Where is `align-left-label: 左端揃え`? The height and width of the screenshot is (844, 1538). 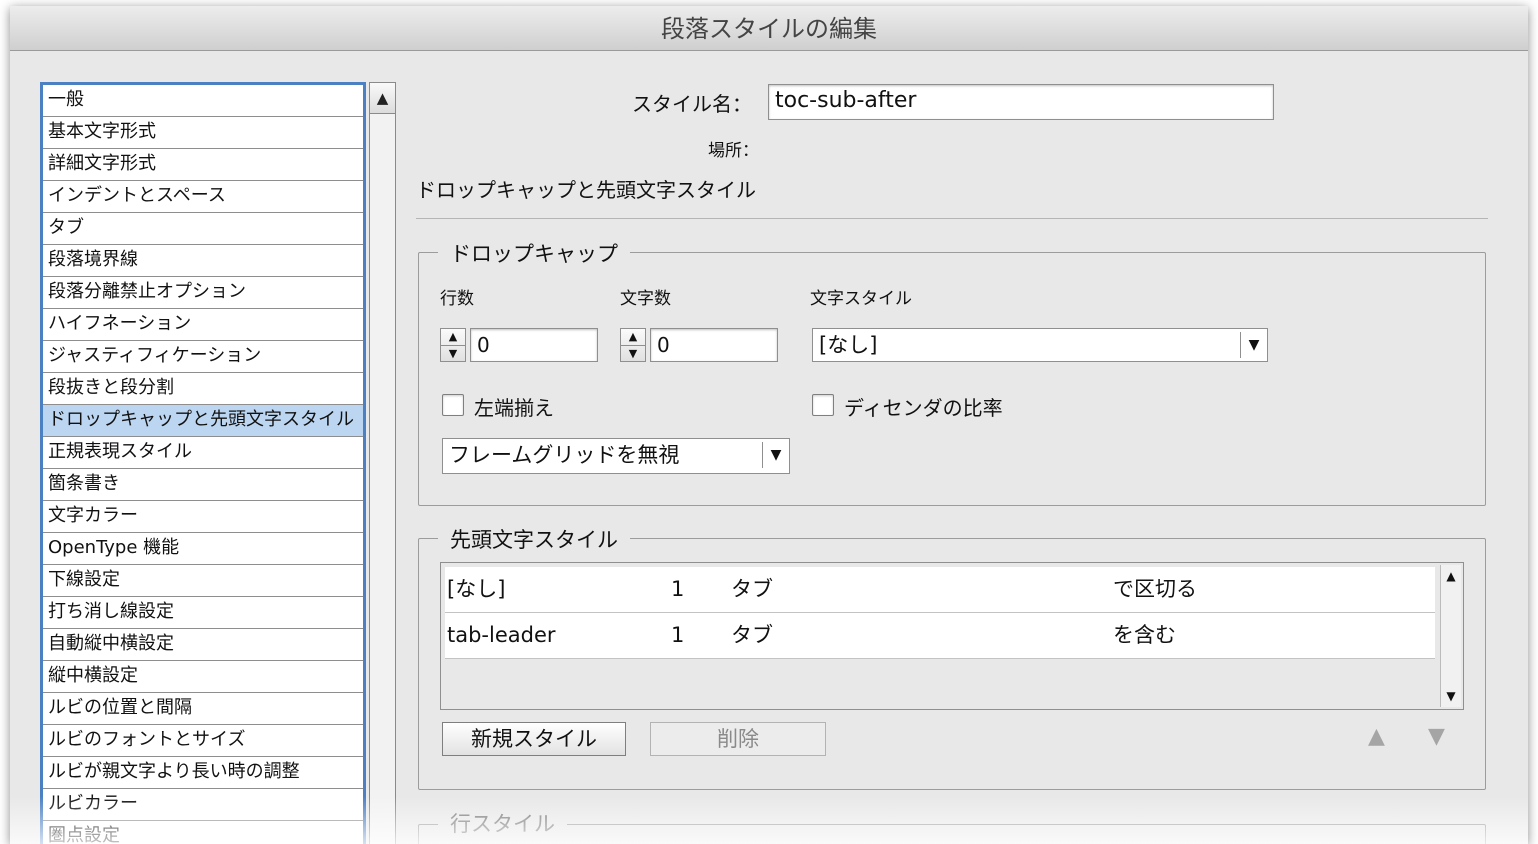 align-left-label: 左端揃え is located at coordinates (514, 408).